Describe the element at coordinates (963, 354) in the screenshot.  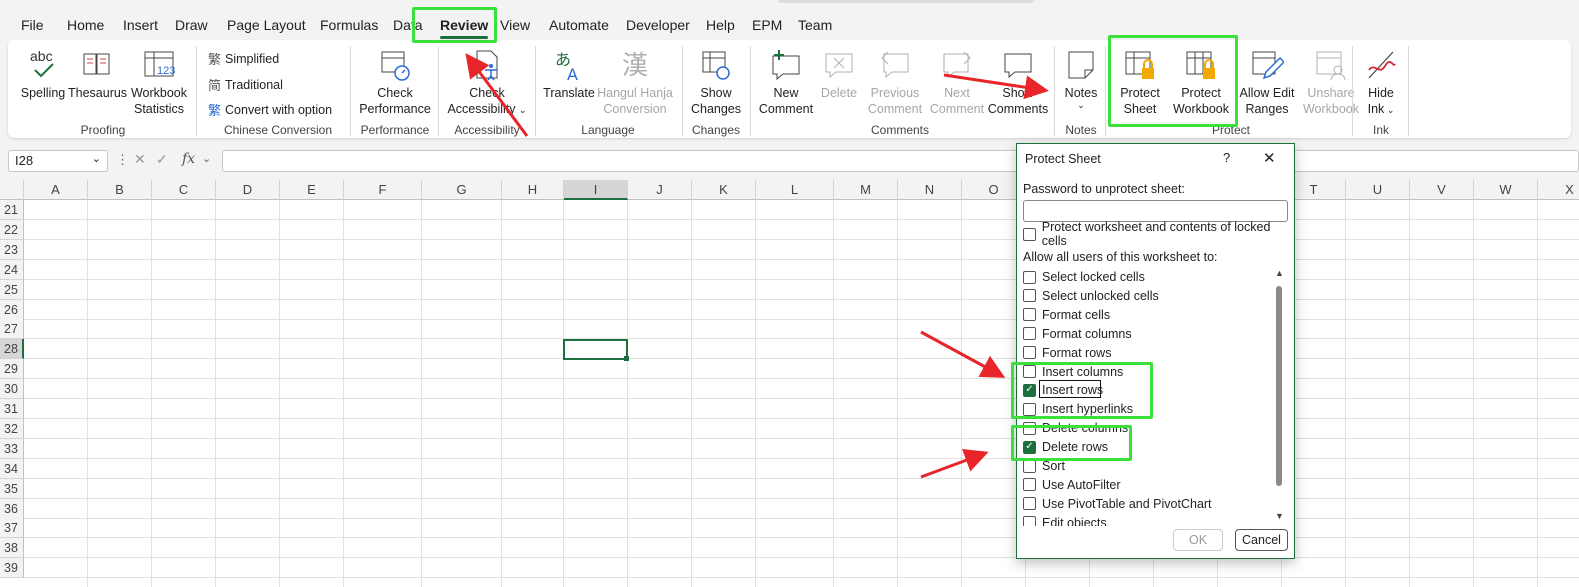
I see `arrow-to-insert-rows` at that location.